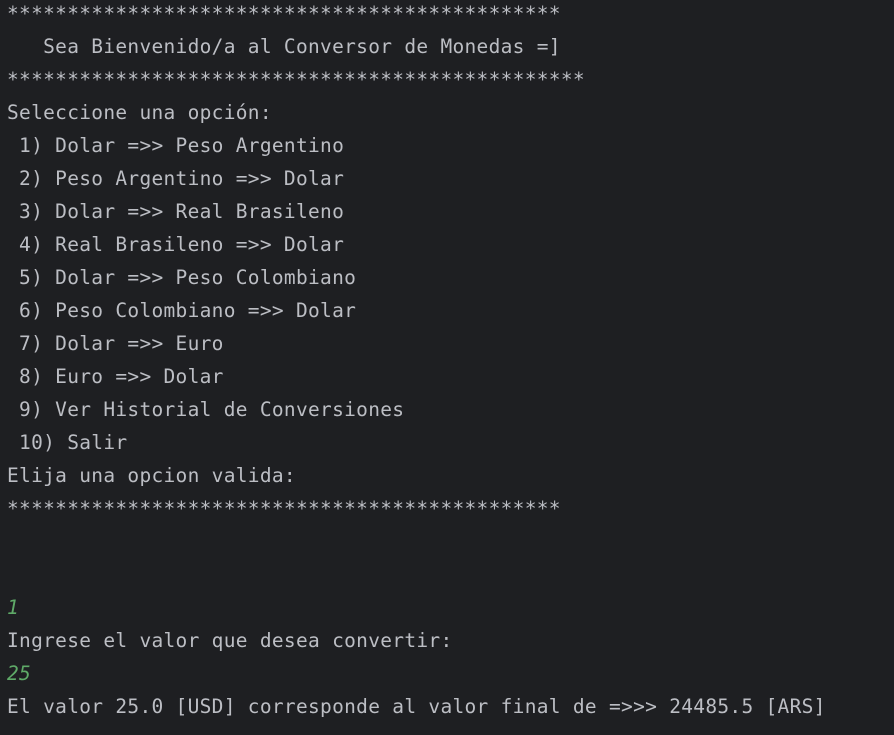  What do you see at coordinates (182, 310) in the screenshot?
I see `menu-option-6: 6) Peso Colombiano =>> Dolar` at bounding box center [182, 310].